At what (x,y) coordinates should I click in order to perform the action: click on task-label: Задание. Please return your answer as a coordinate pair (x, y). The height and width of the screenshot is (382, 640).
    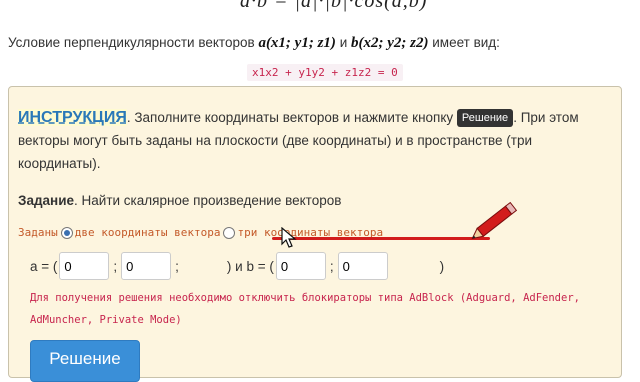
    Looking at the image, I should click on (46, 200).